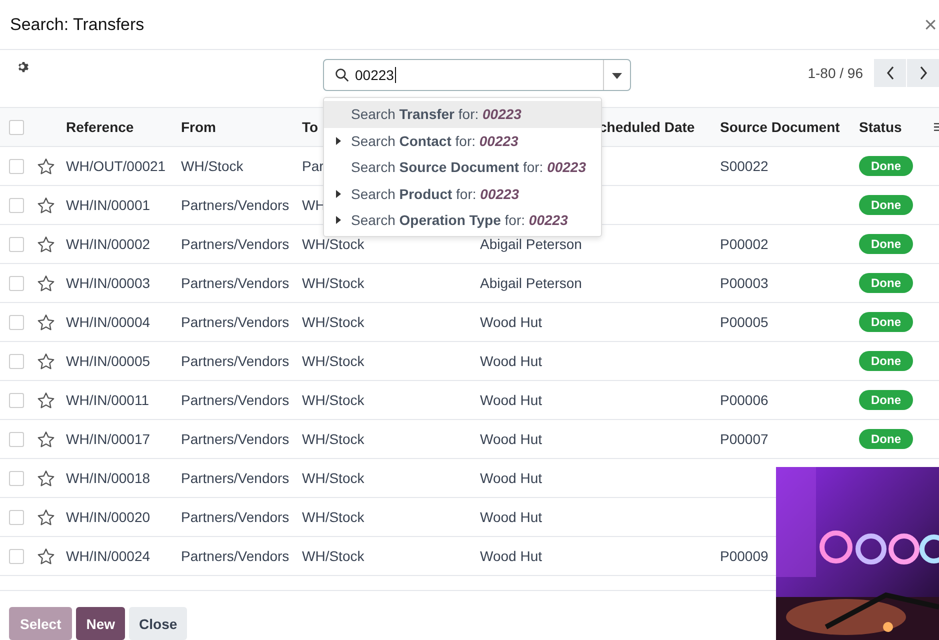 The width and height of the screenshot is (939, 640). What do you see at coordinates (744, 322) in the screenshot?
I see `table-cell: P00005` at bounding box center [744, 322].